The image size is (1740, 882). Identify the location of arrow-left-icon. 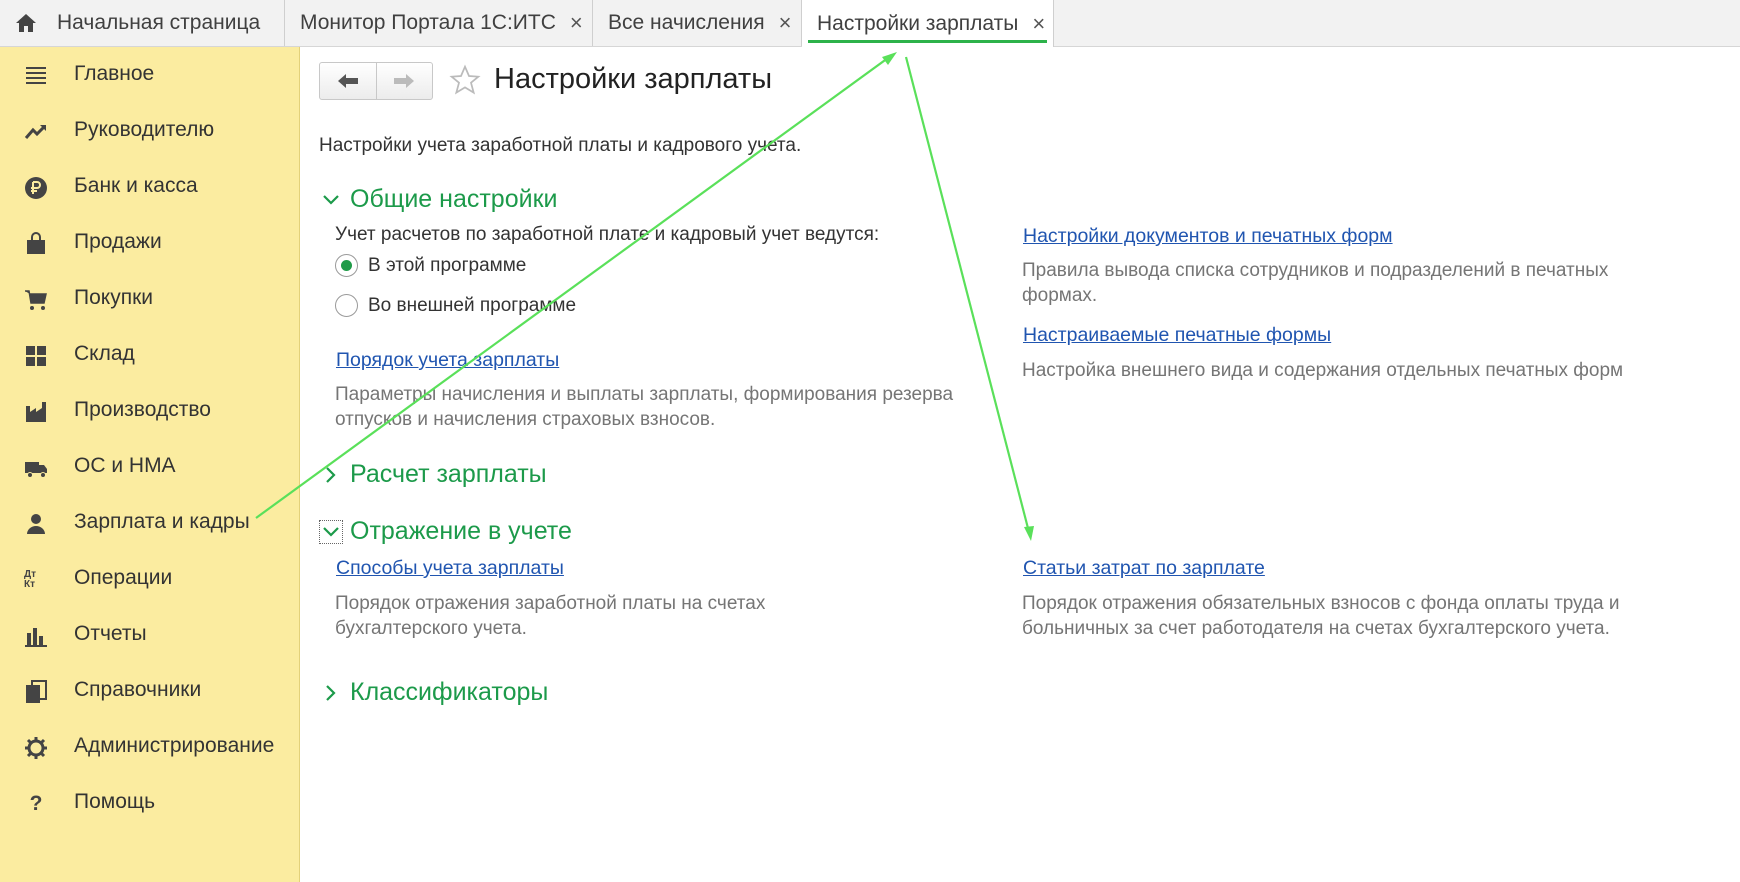
(347, 81).